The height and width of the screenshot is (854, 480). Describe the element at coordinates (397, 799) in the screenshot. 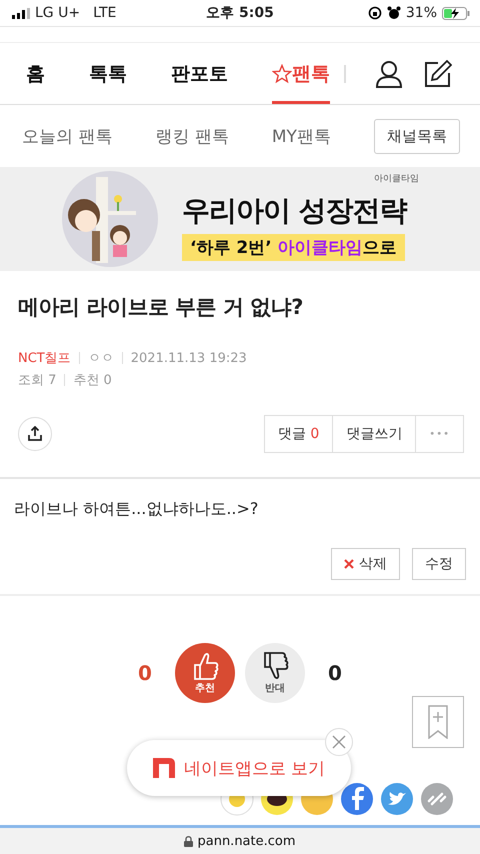

I see `twitter-icon` at that location.